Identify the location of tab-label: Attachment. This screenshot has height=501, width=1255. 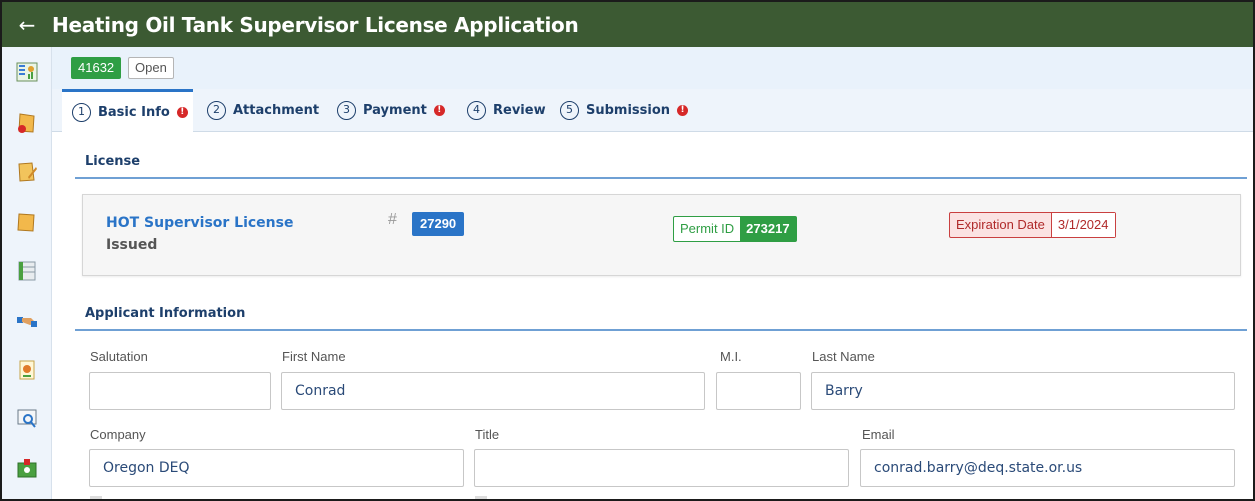
(276, 110).